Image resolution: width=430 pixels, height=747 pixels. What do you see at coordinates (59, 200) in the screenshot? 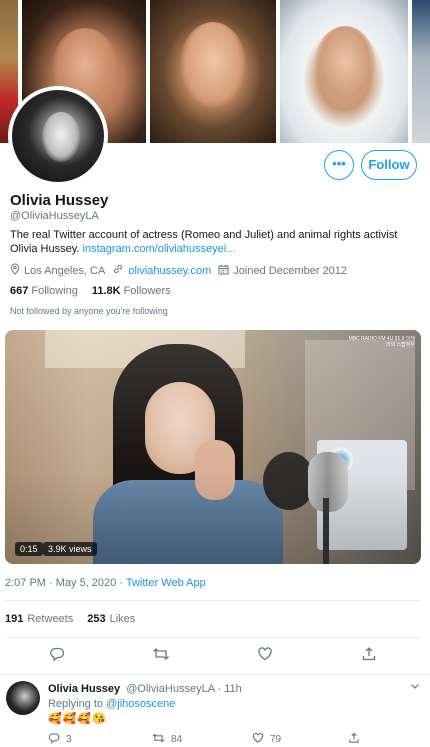
I see `profile-name: Olivia Hussey` at bounding box center [59, 200].